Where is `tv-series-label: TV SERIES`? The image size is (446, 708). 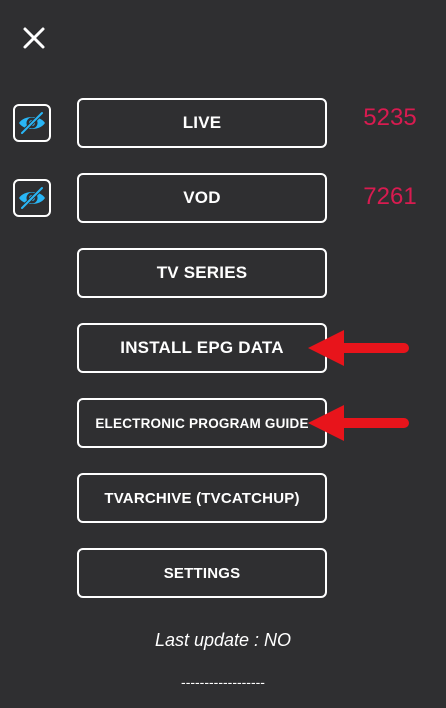
tv-series-label: TV SERIES is located at coordinates (202, 272).